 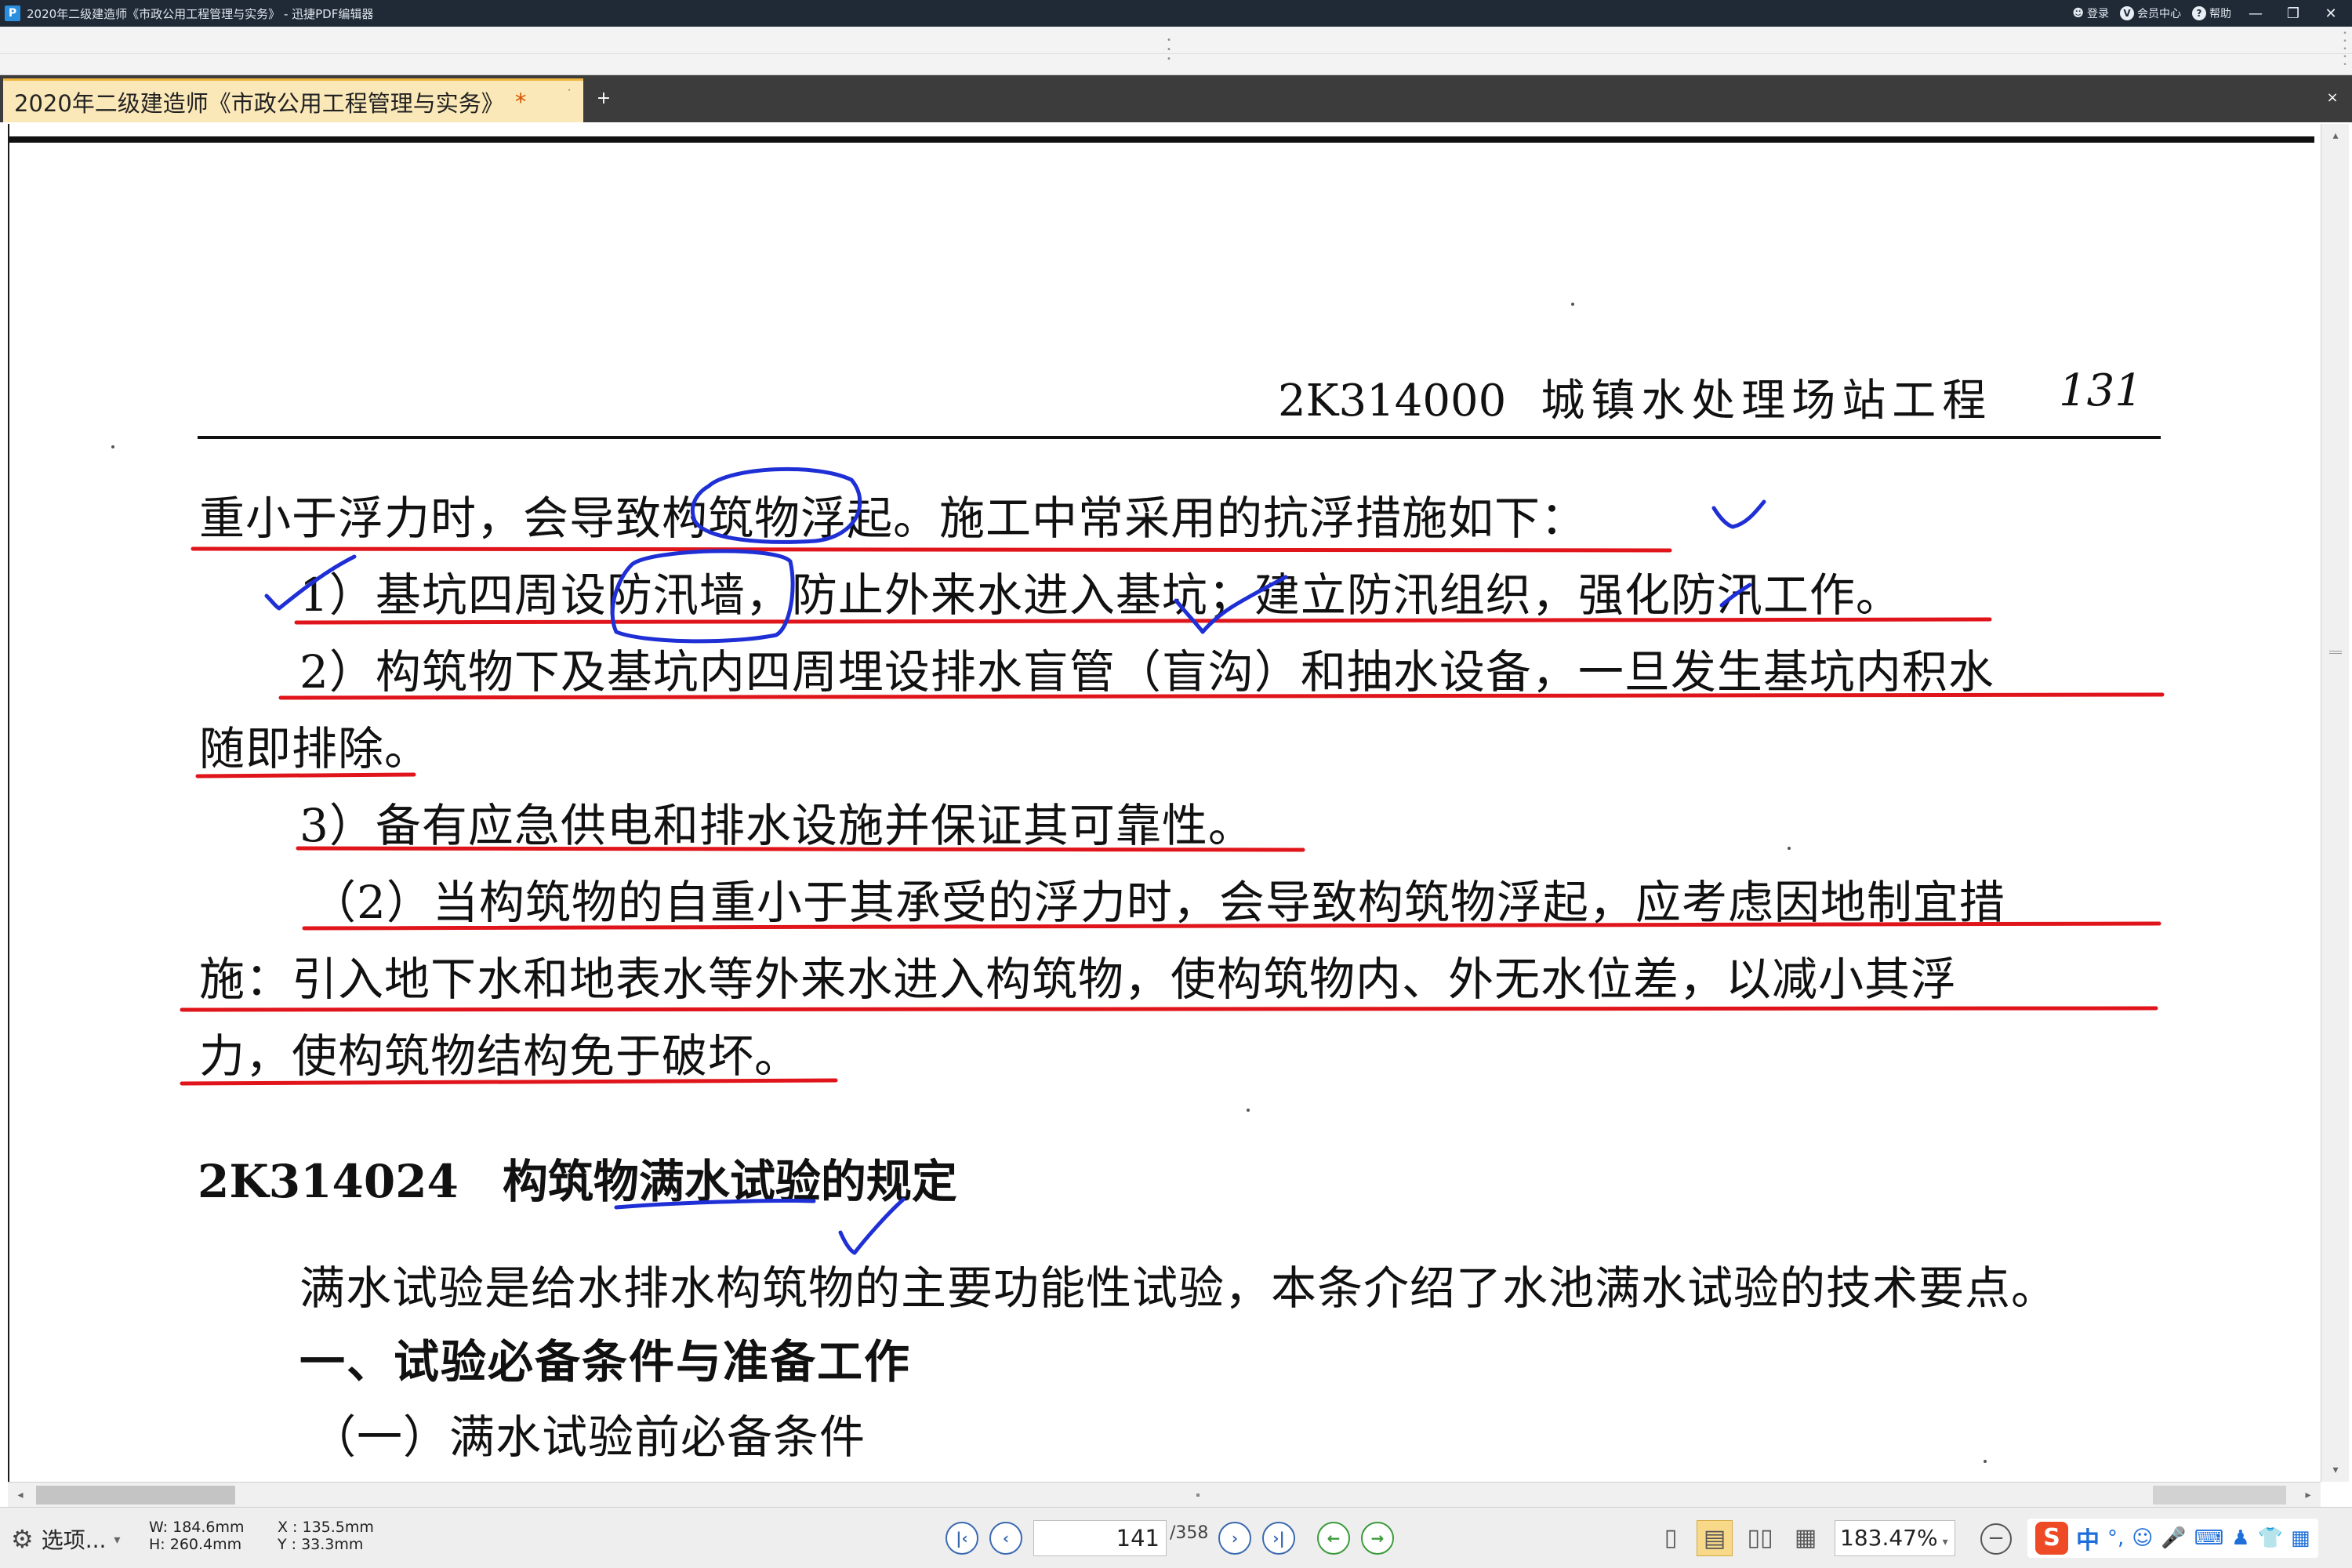 What do you see at coordinates (1278, 1538) in the screenshot?
I see `last-page-icon: ›|` at bounding box center [1278, 1538].